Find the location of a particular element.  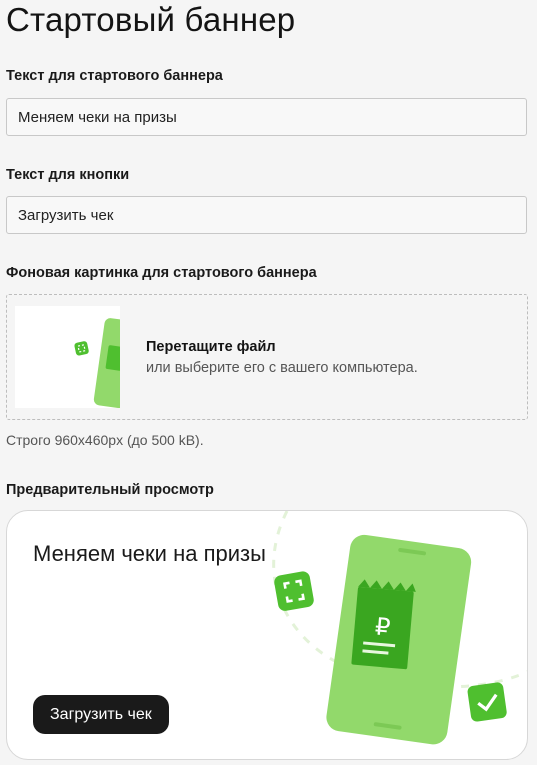

background-thumbnail is located at coordinates (67, 357).